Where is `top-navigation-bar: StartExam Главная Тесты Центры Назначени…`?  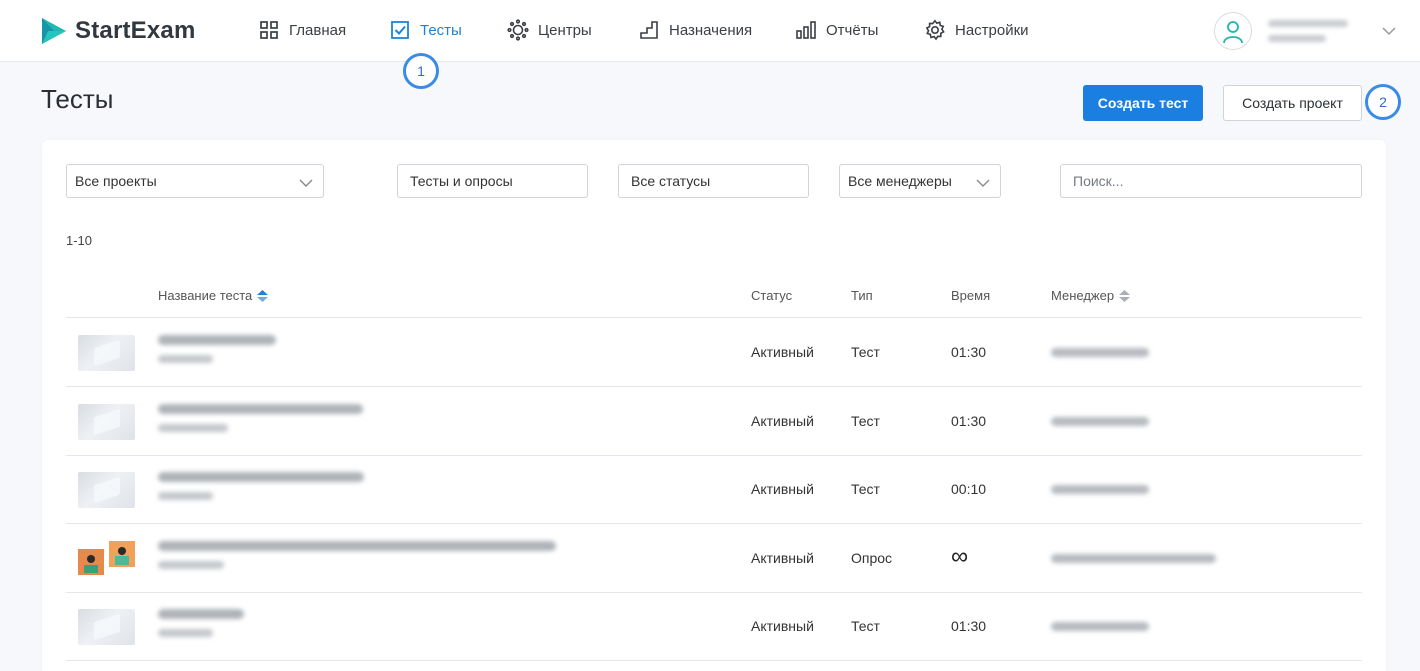 top-navigation-bar: StartExam Главная Тесты Центры Назначени… is located at coordinates (710, 31).